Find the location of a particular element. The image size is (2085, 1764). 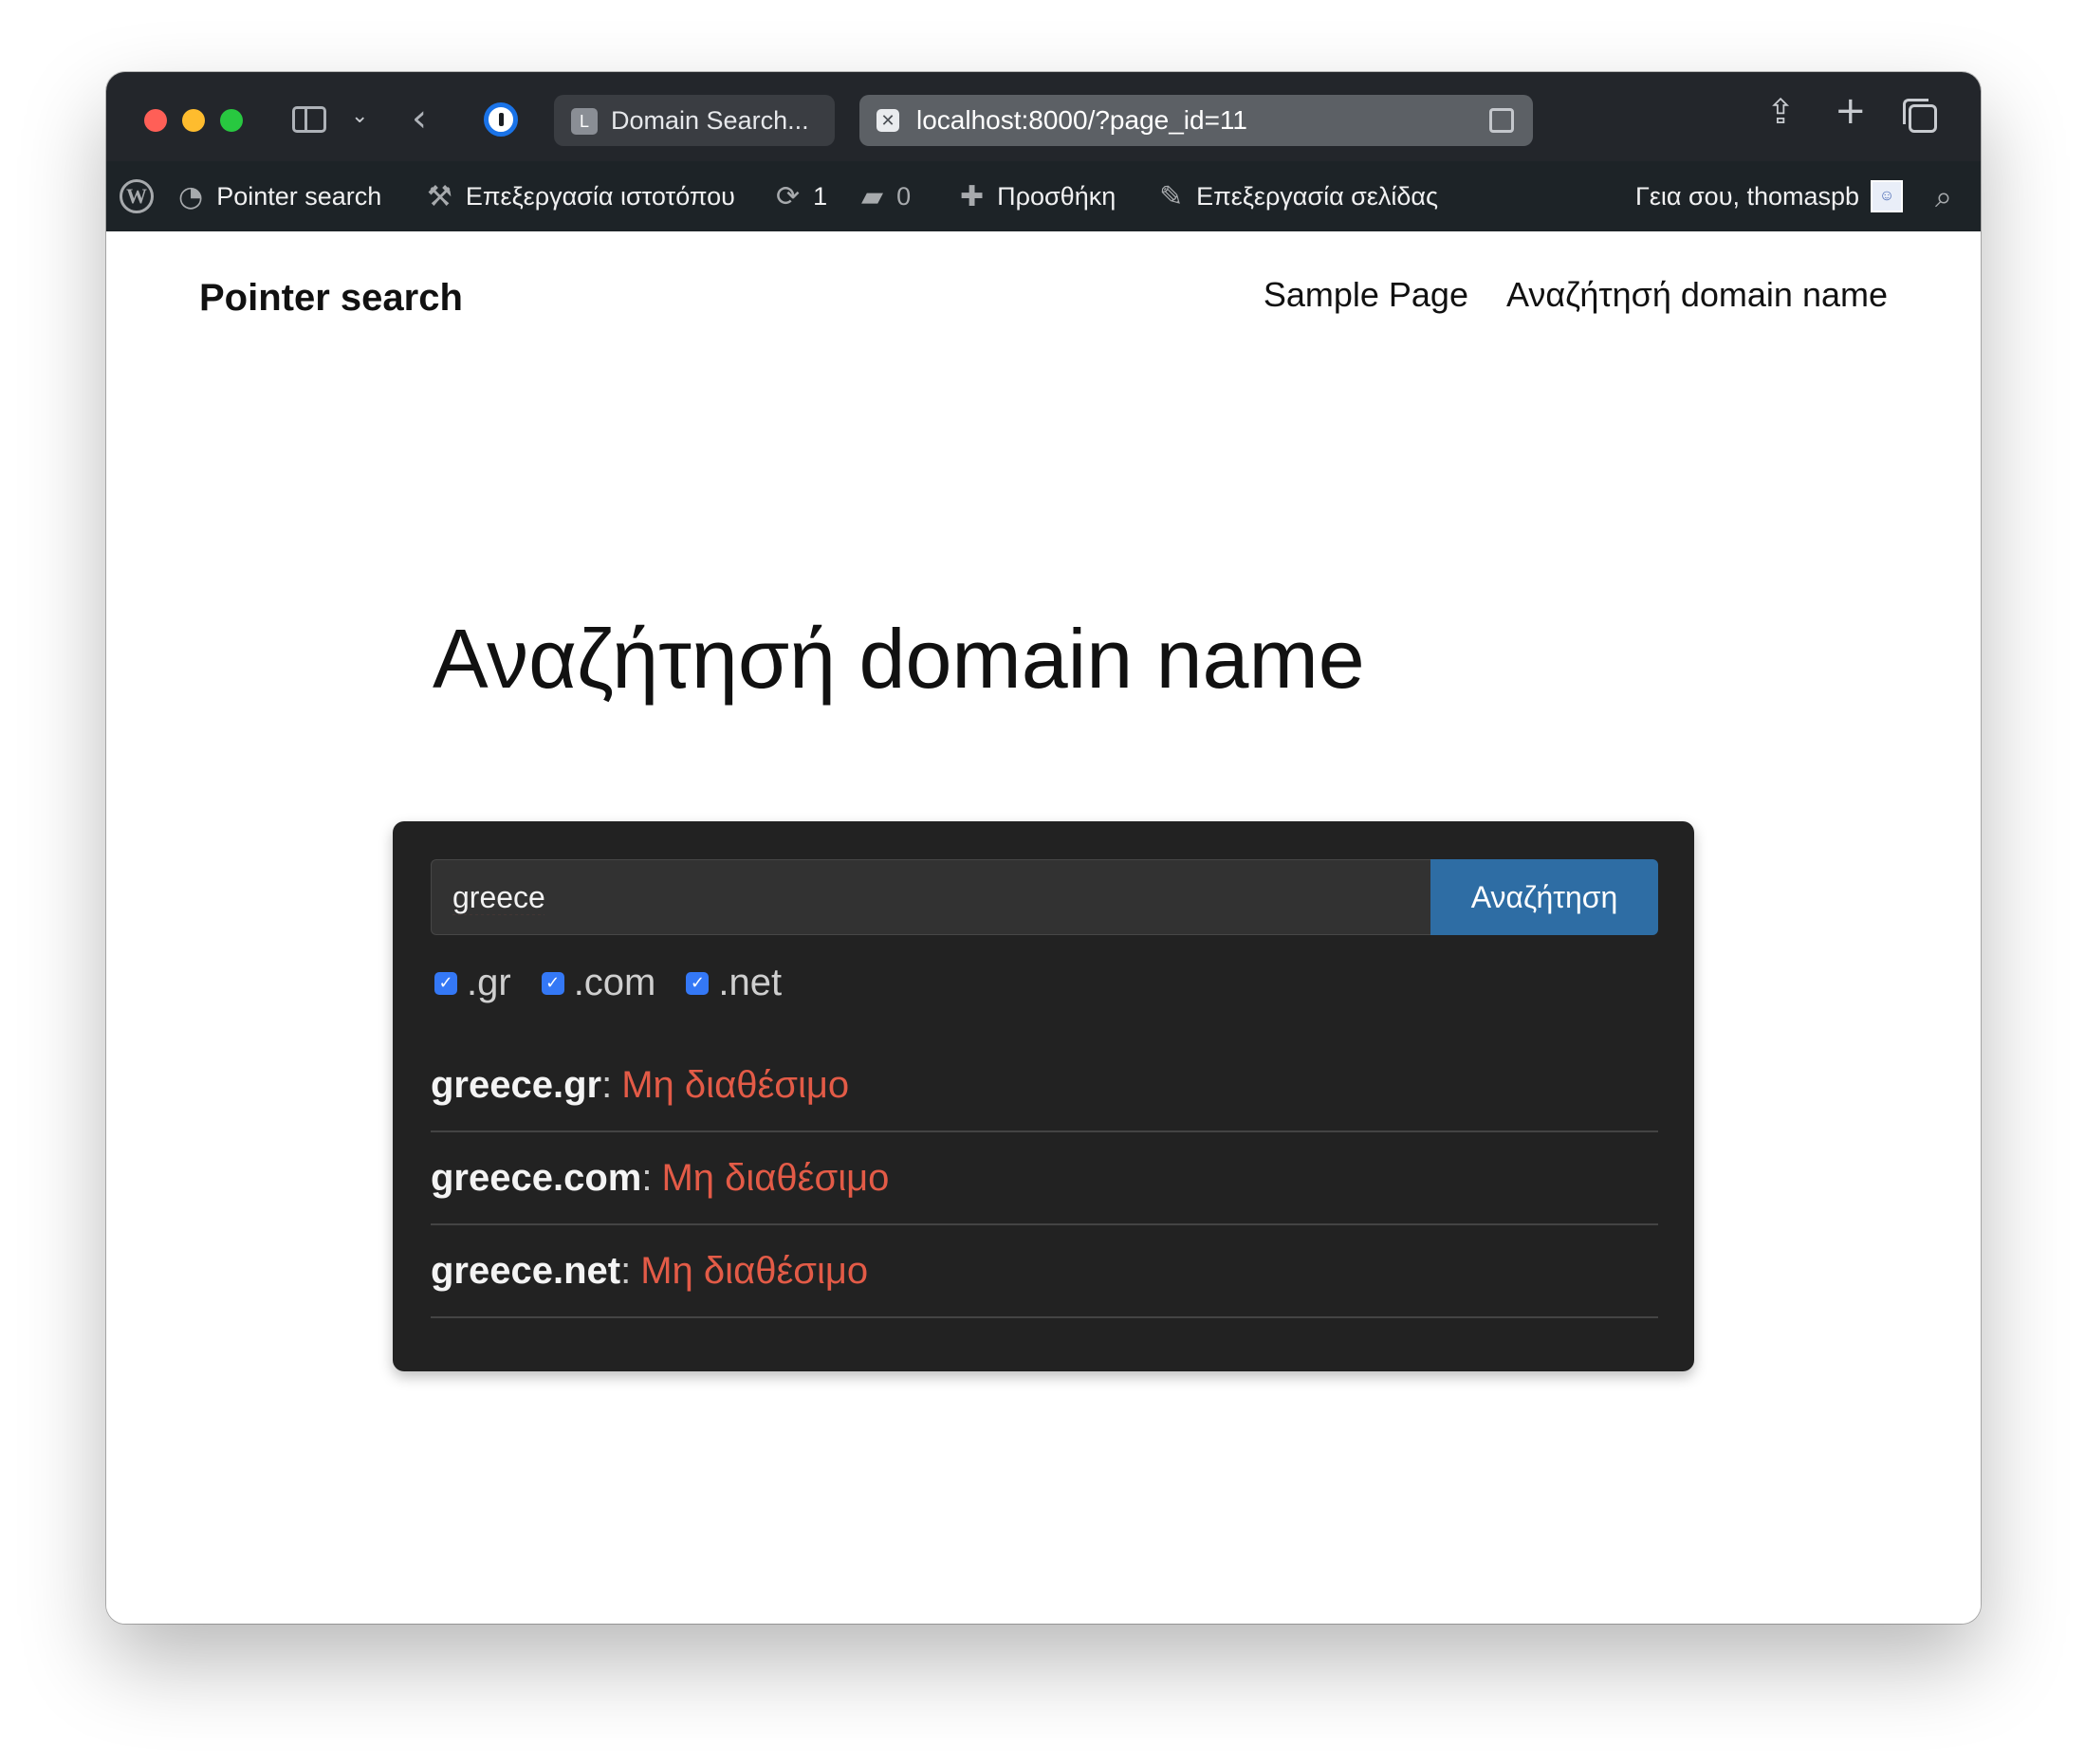

result-domain: greece.com is located at coordinates (536, 1177).